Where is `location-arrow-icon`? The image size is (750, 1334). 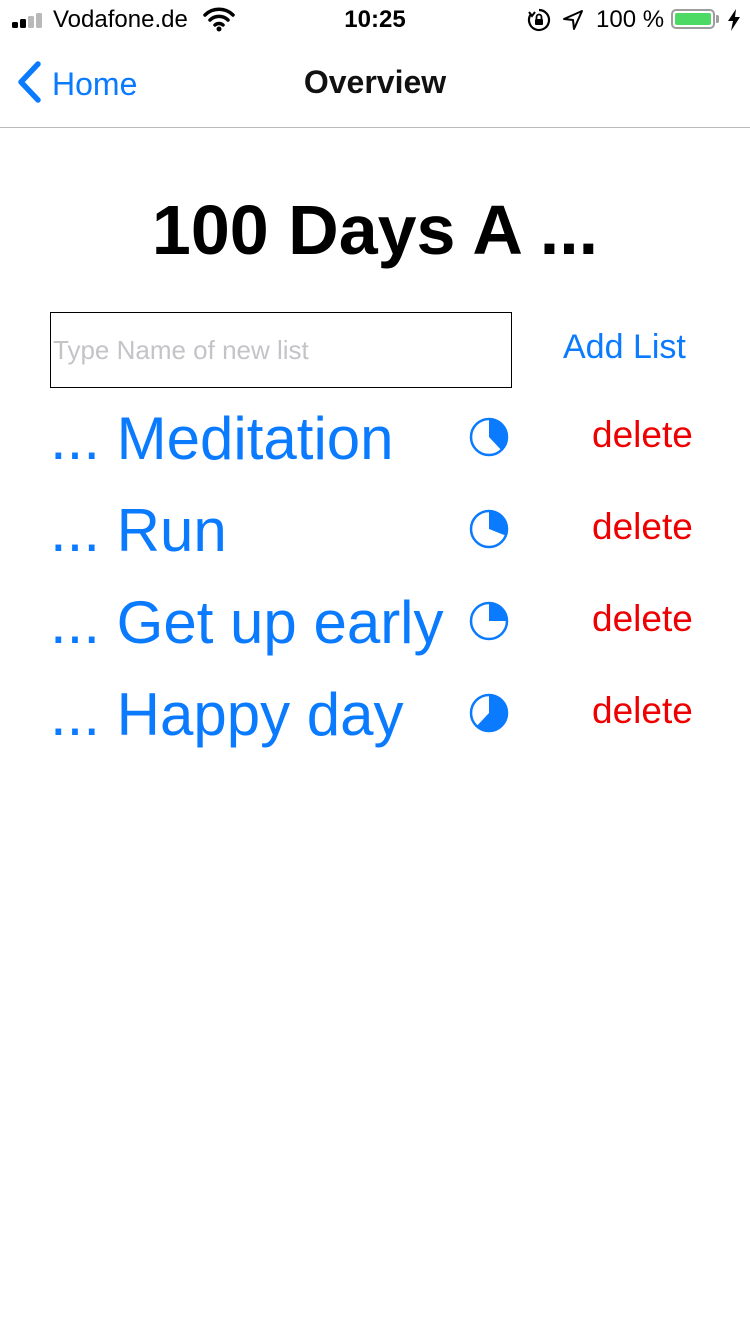 location-arrow-icon is located at coordinates (573, 22).